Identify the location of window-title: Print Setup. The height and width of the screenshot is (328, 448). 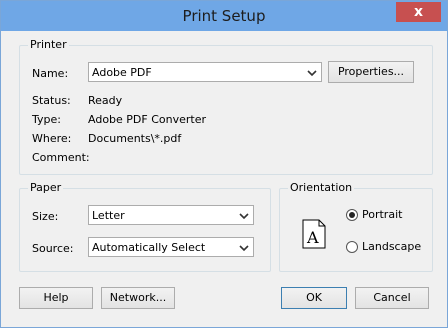
(224, 16).